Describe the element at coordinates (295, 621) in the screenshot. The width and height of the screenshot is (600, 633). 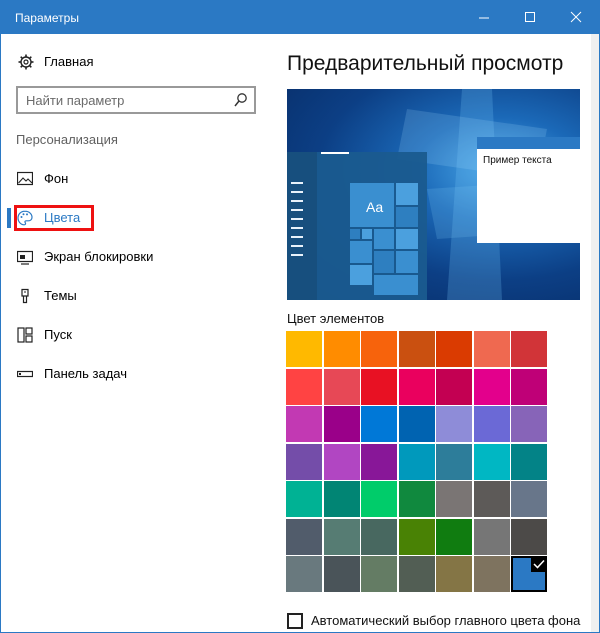
I see `checkbox-box` at that location.